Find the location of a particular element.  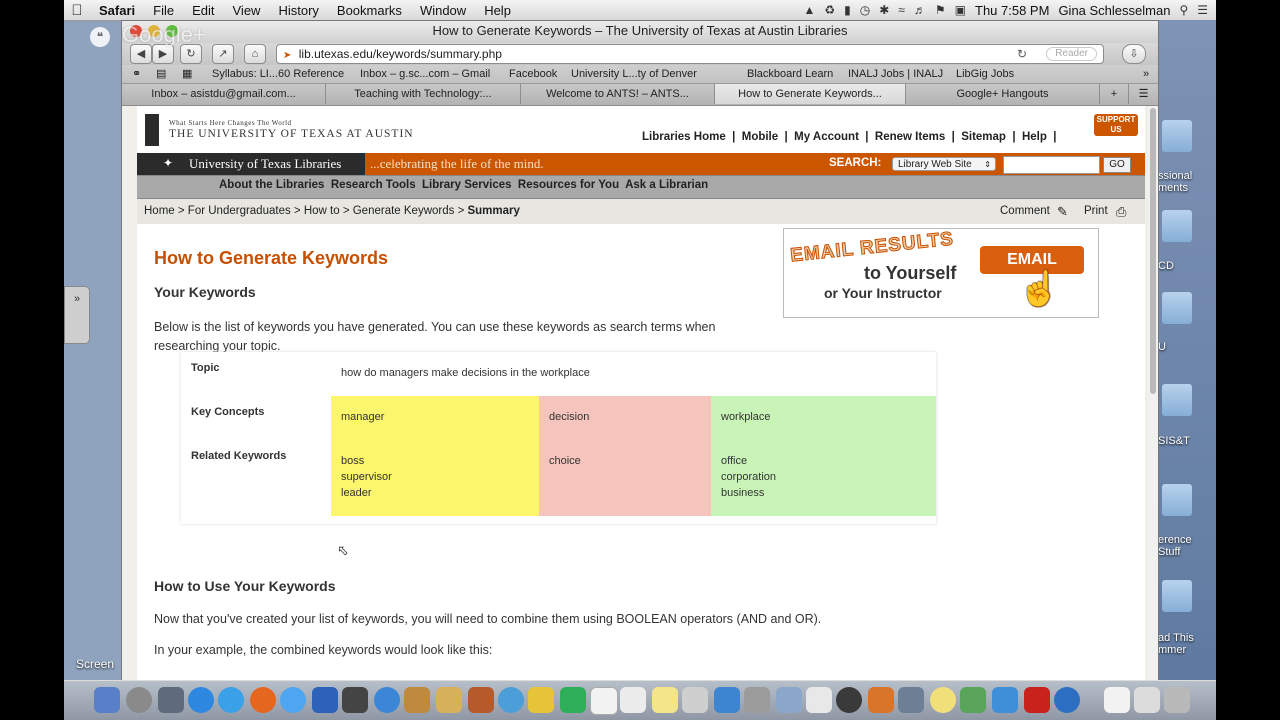

menu-history: History is located at coordinates (298, 10).